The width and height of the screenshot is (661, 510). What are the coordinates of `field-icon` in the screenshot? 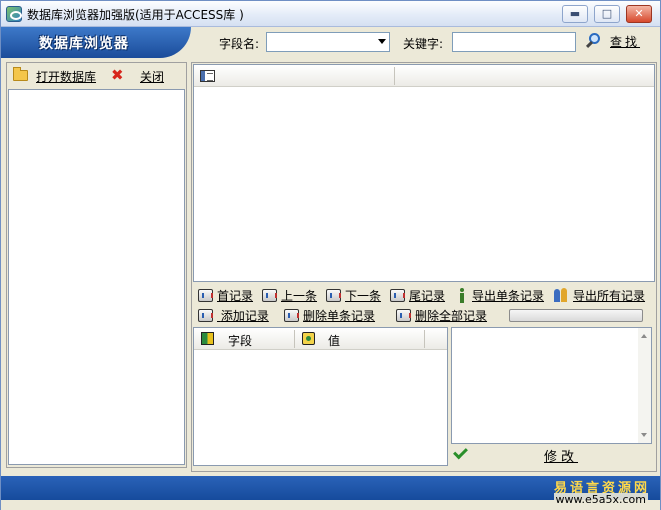 It's located at (207, 338).